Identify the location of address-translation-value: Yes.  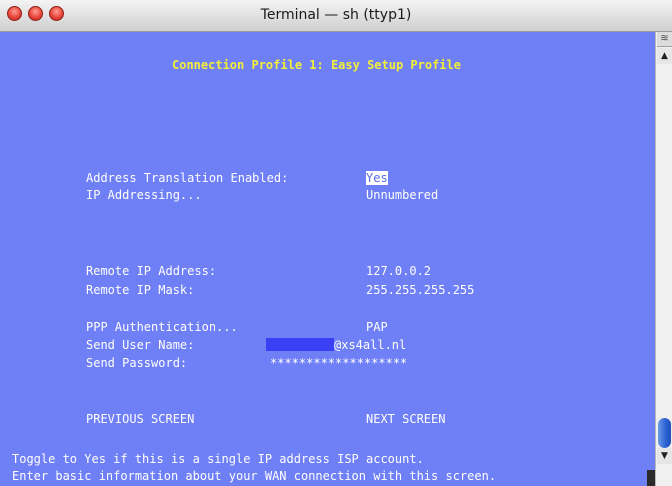
(377, 178).